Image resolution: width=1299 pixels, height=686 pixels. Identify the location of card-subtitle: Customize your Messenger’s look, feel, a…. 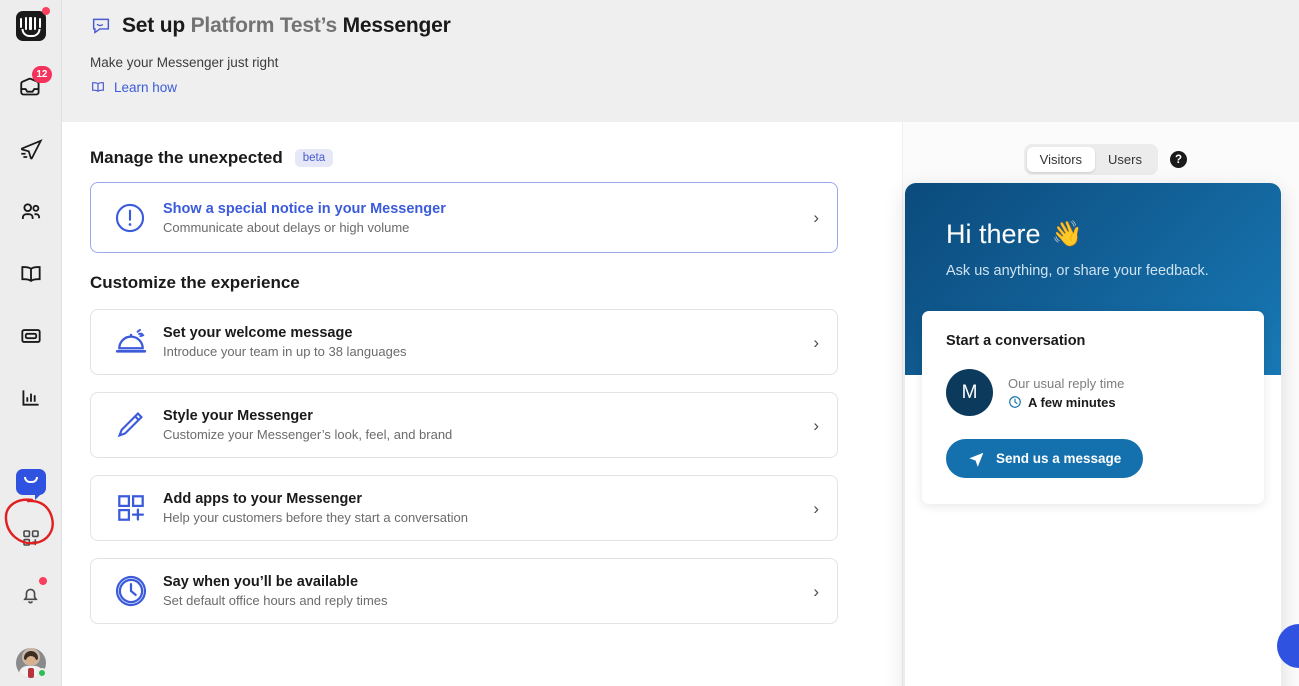
(308, 434).